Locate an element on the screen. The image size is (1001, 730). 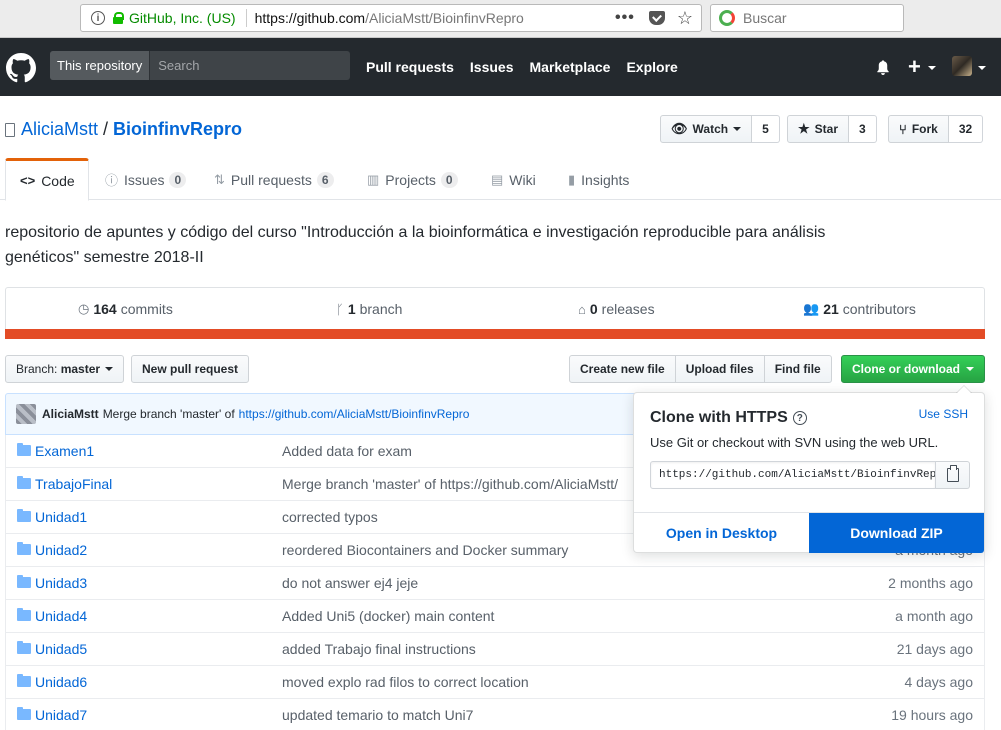
file-name-link: Unidad2 is located at coordinates (61, 550).